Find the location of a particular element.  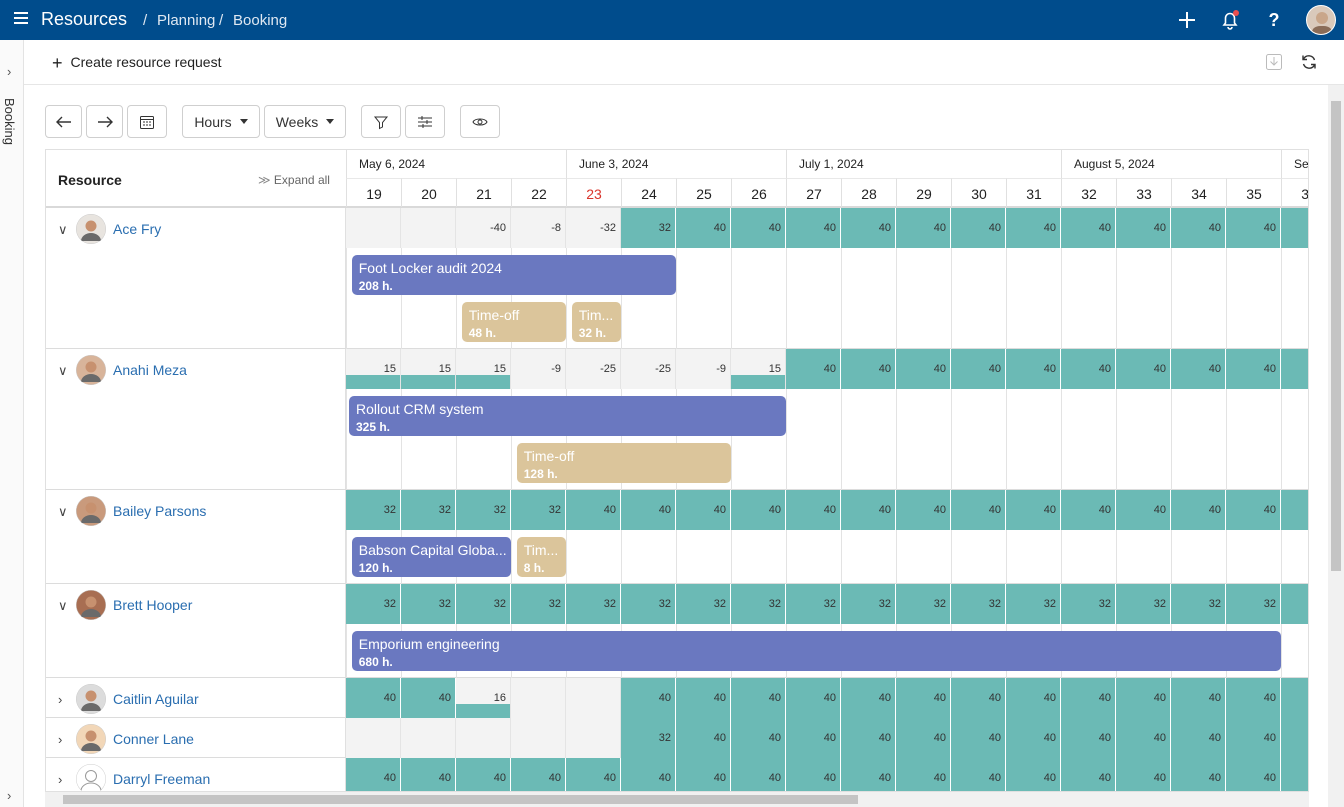

user-avatar is located at coordinates (1321, 20).